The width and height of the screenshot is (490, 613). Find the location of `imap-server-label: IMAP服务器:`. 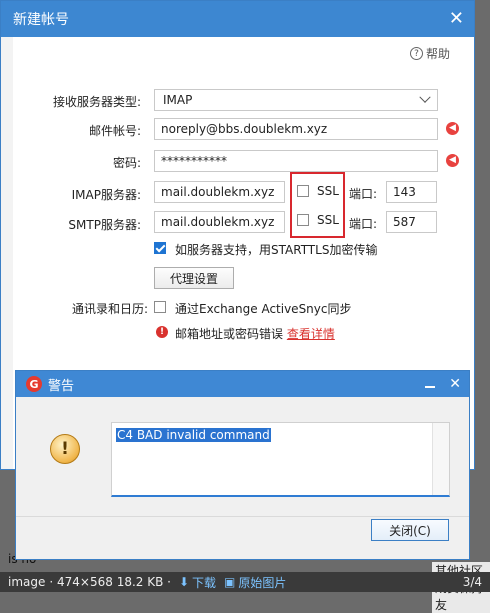

imap-server-label: IMAP服务器: is located at coordinates (106, 195).